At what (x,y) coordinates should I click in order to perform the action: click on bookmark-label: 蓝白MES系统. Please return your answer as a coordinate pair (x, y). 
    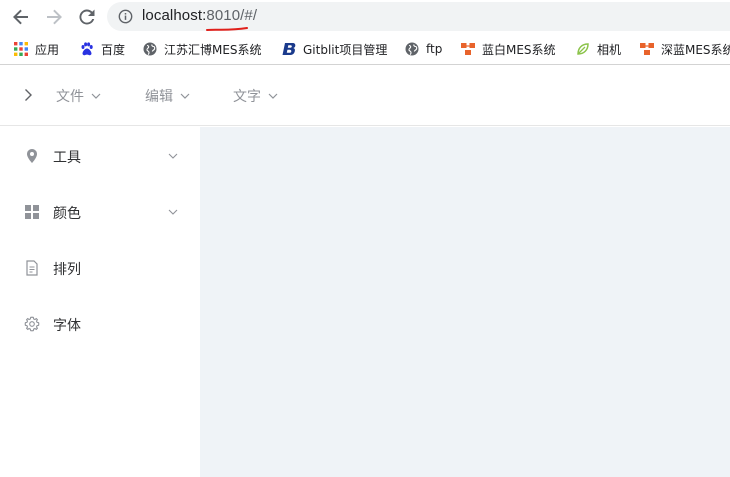
    Looking at the image, I should click on (519, 49).